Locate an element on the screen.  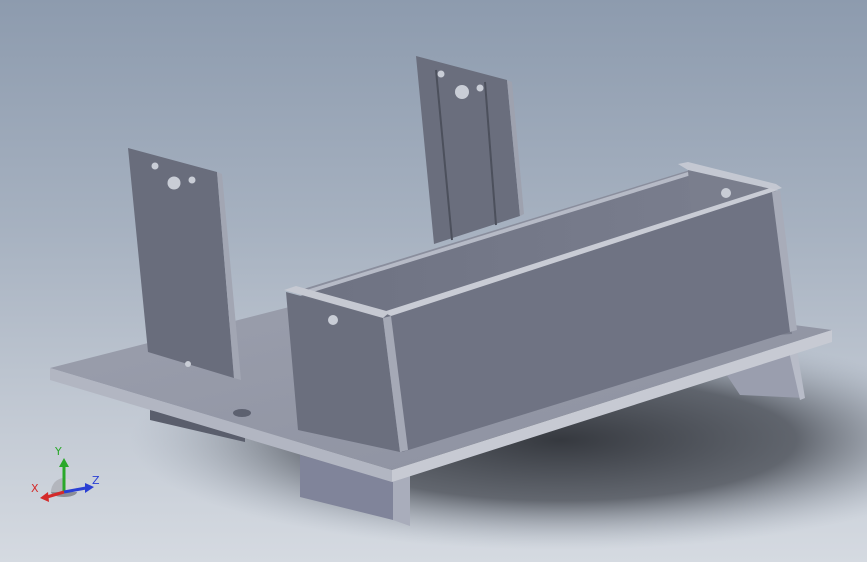
base-hole is located at coordinates (242, 413).